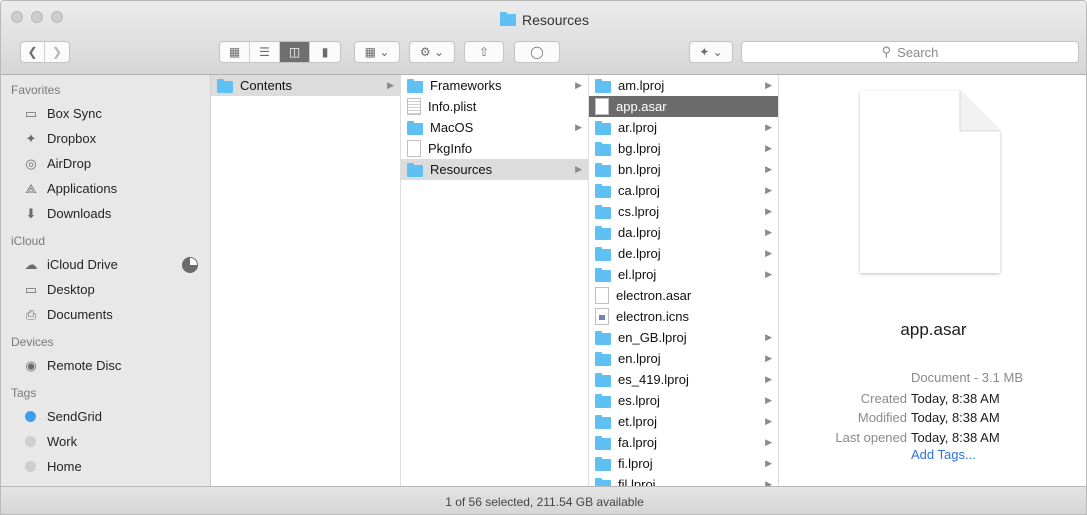 This screenshot has height=515, width=1087. Describe the element at coordinates (683, 316) in the screenshot. I see `list-item: electron.icns` at that location.